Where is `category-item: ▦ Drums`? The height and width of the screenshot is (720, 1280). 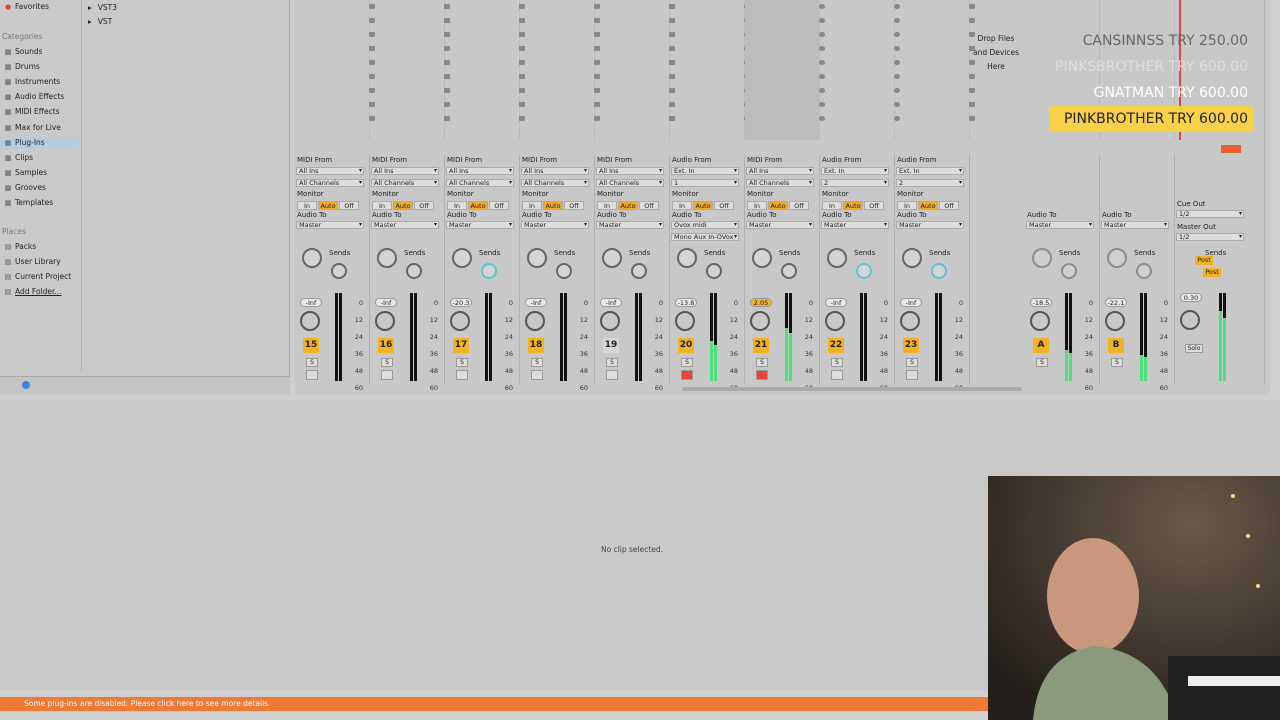
category-item: ▦ Drums is located at coordinates (43, 67).